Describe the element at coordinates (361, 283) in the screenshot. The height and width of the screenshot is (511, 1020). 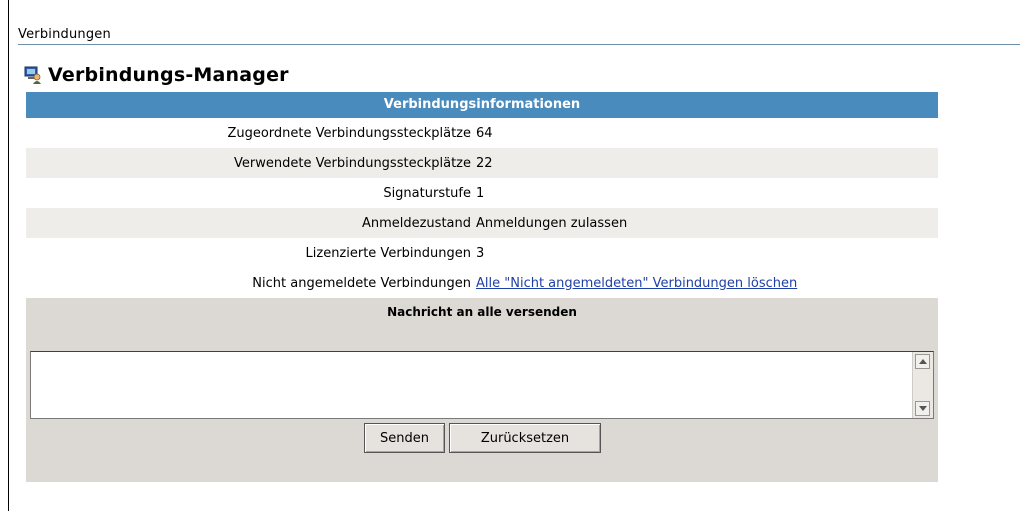
I see `info-label: Nicht angemeldete Verbindungen` at that location.